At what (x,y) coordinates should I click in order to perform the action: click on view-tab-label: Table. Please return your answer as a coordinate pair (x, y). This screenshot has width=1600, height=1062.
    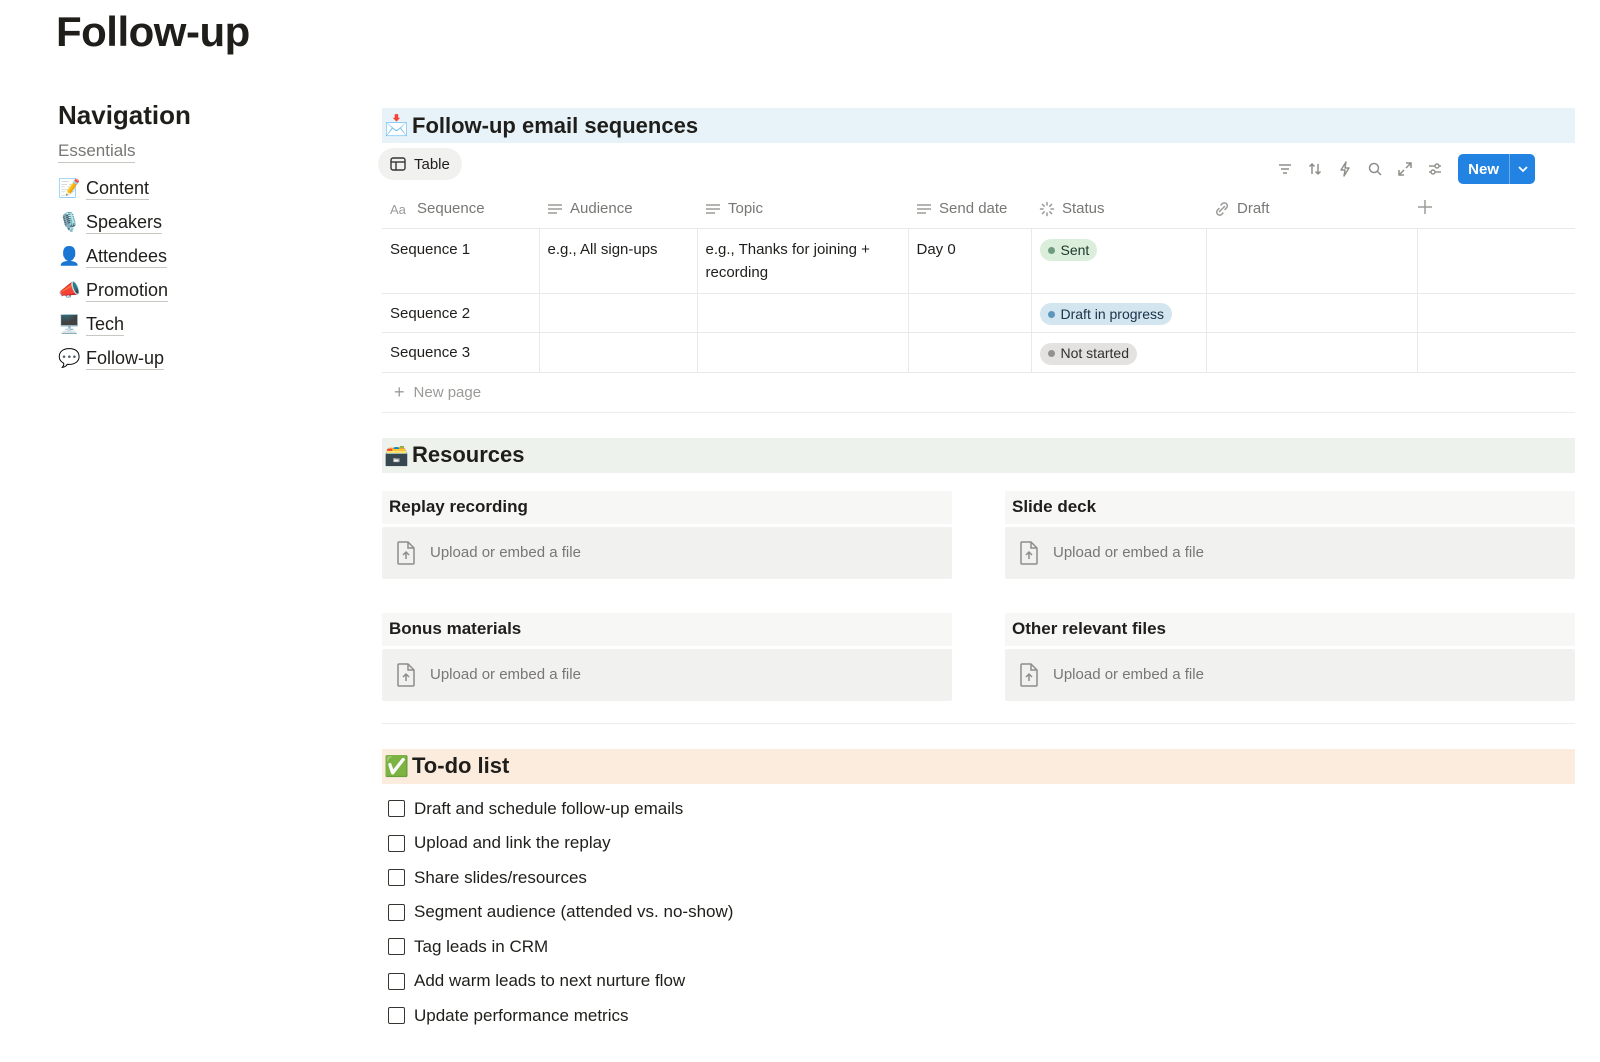
    Looking at the image, I should click on (432, 164).